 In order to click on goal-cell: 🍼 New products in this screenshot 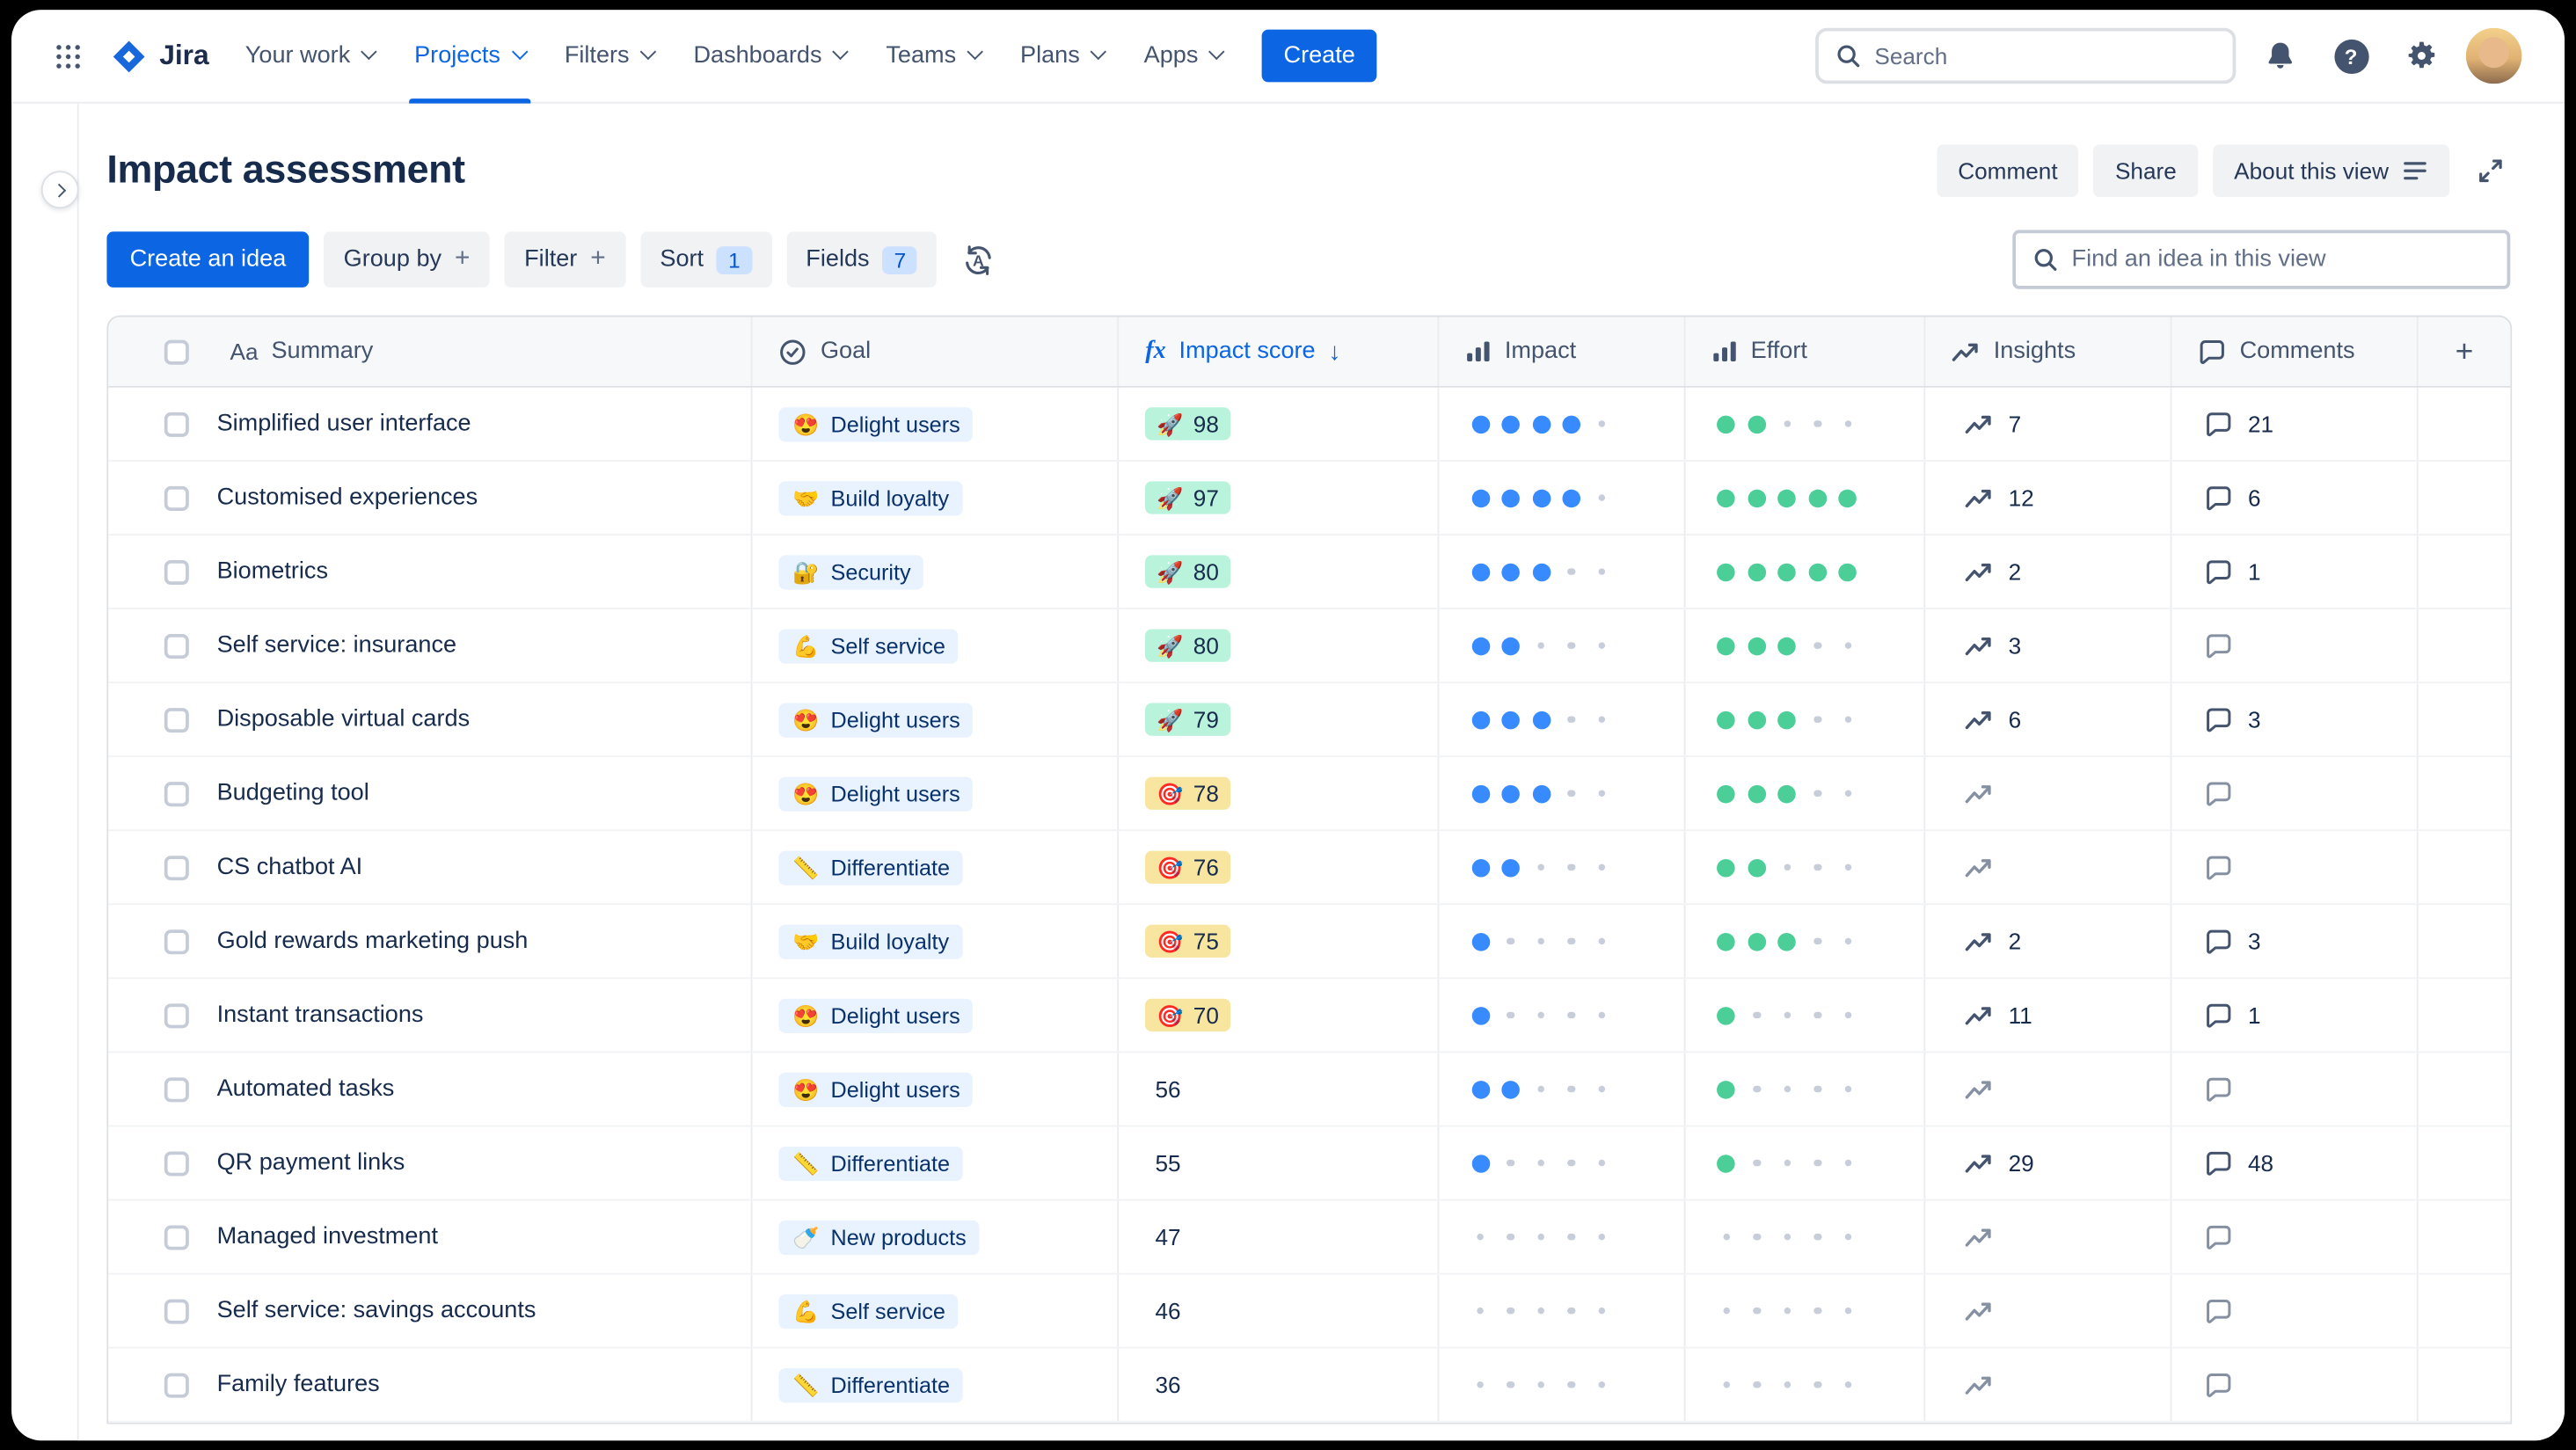, I will do `click(936, 1236)`.